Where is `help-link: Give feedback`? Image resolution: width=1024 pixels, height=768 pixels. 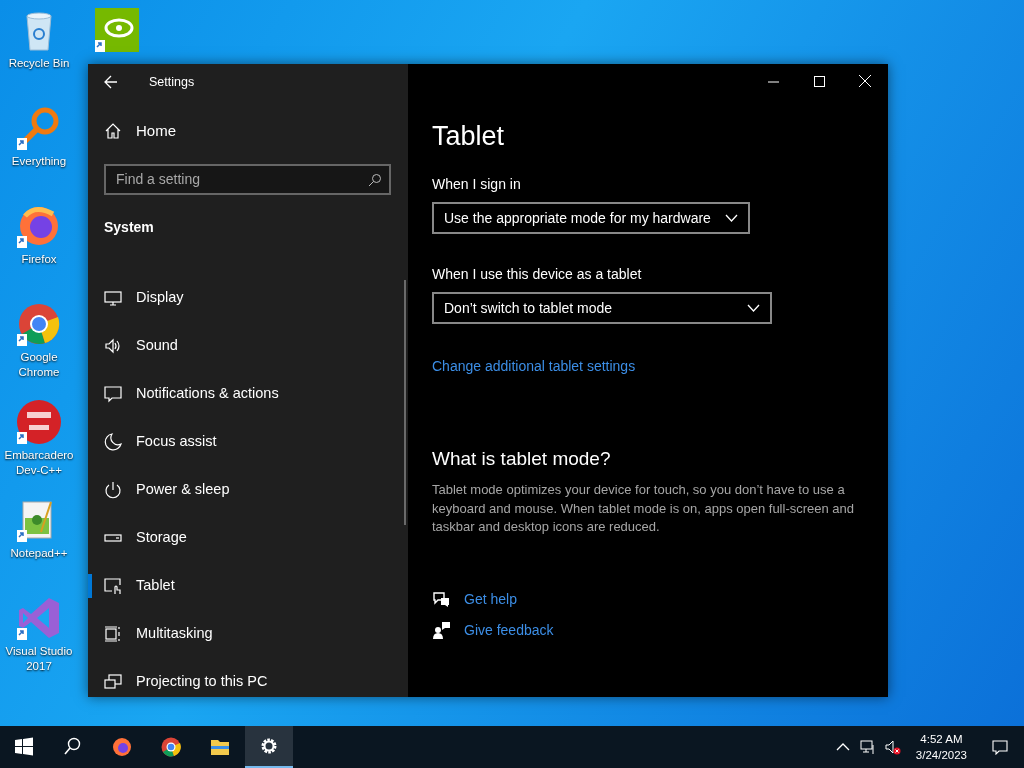
help-link: Give feedback is located at coordinates (509, 630).